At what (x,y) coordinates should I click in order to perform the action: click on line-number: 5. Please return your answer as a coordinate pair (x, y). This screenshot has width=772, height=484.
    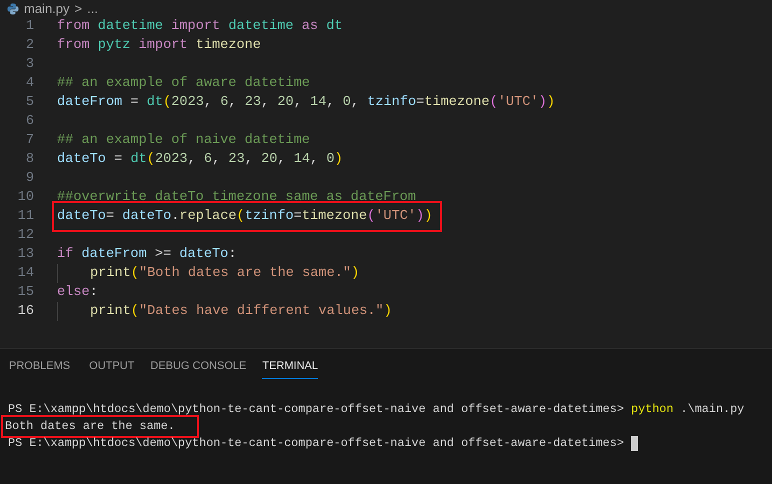
    Looking at the image, I should click on (29, 102).